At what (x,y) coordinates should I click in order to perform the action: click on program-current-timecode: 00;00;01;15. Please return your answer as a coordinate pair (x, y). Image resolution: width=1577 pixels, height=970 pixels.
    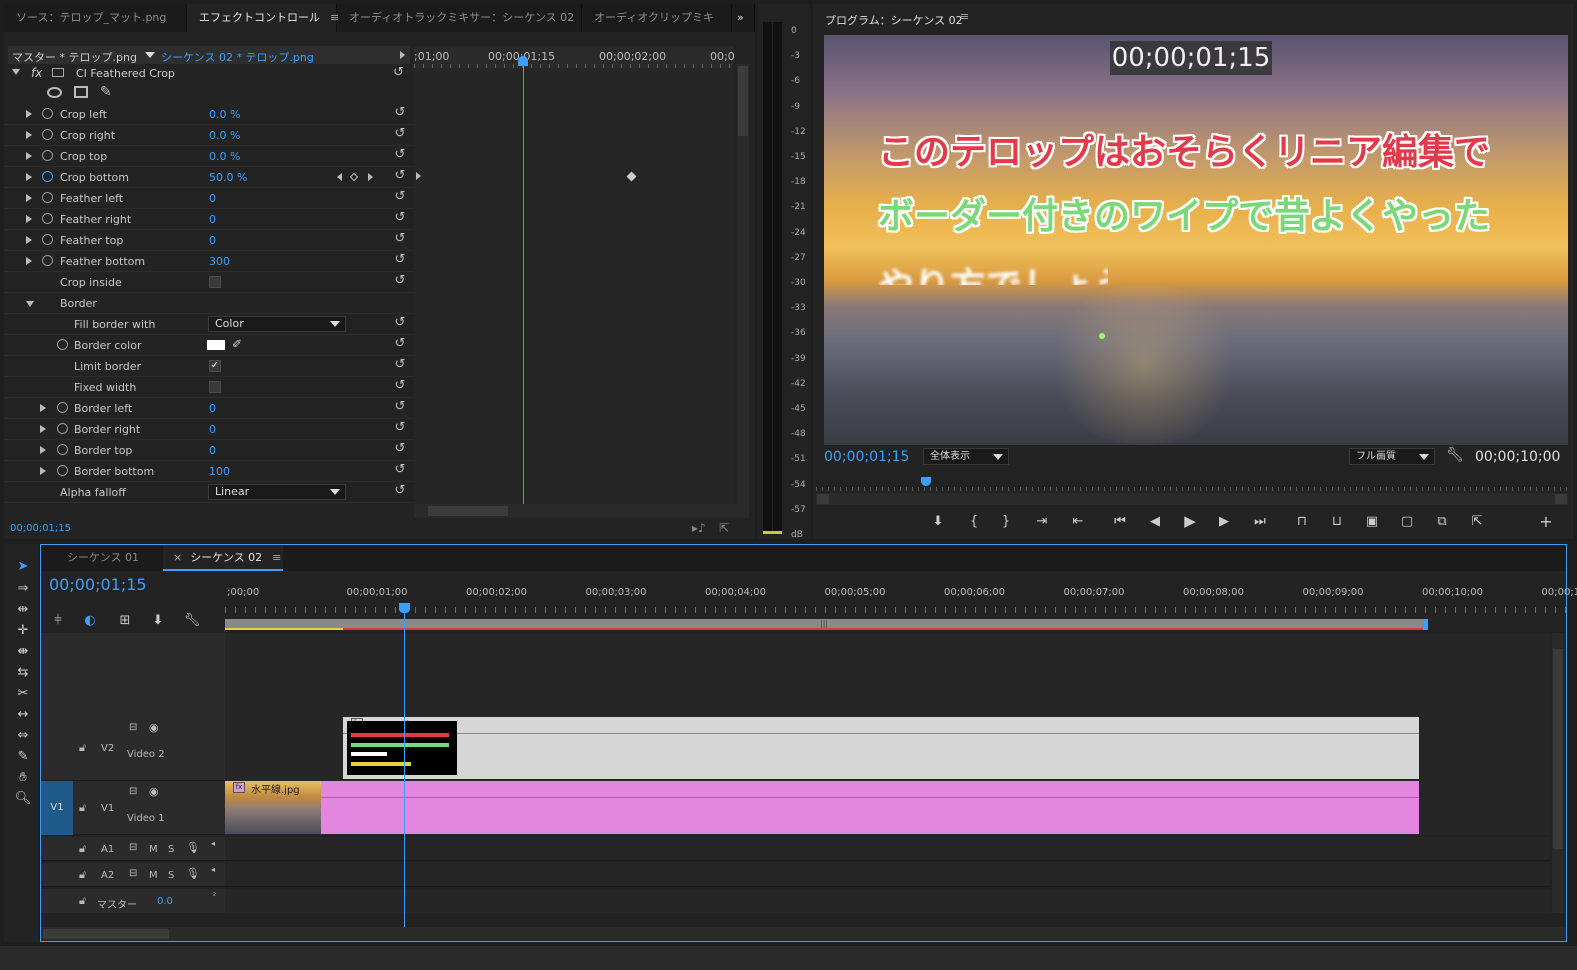
    Looking at the image, I should click on (866, 457).